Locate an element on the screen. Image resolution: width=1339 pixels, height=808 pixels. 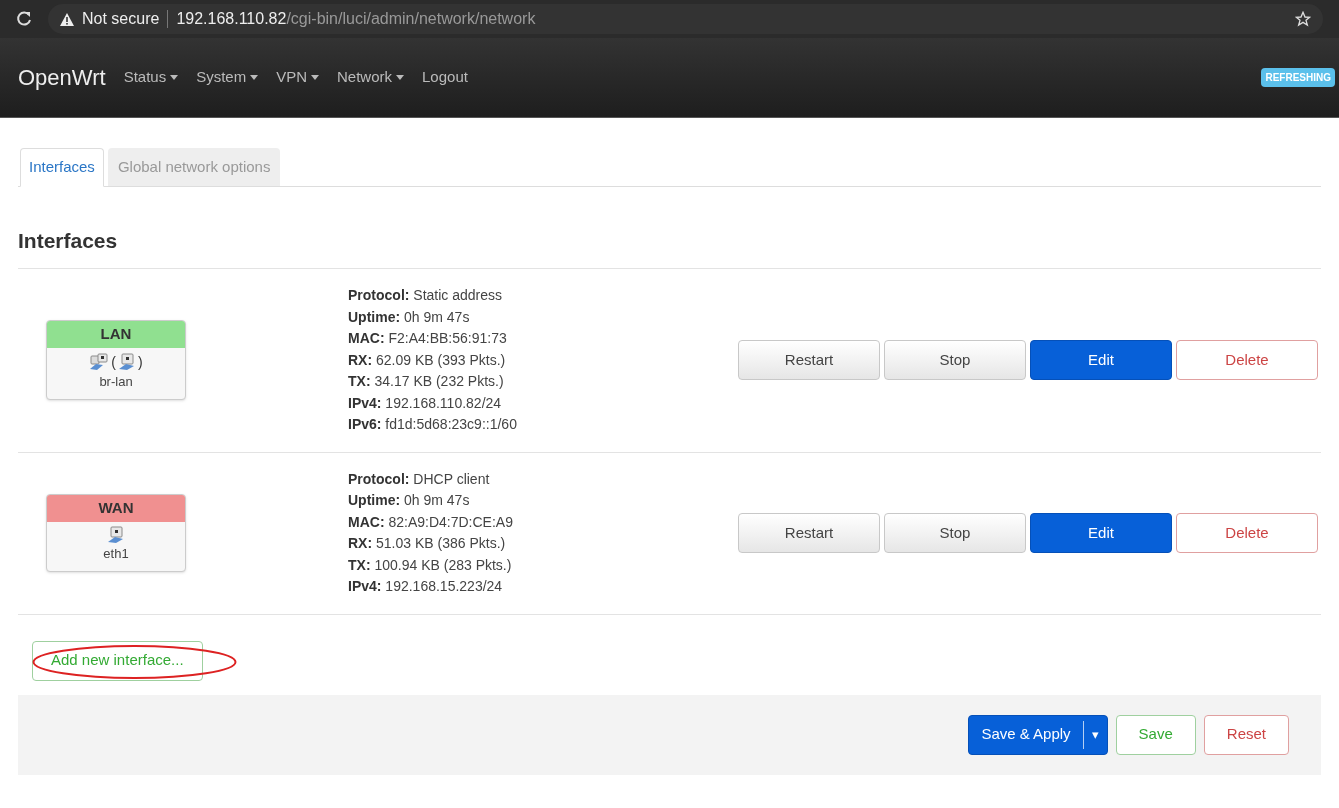
network-bridge-icon is located at coordinates (99, 361).